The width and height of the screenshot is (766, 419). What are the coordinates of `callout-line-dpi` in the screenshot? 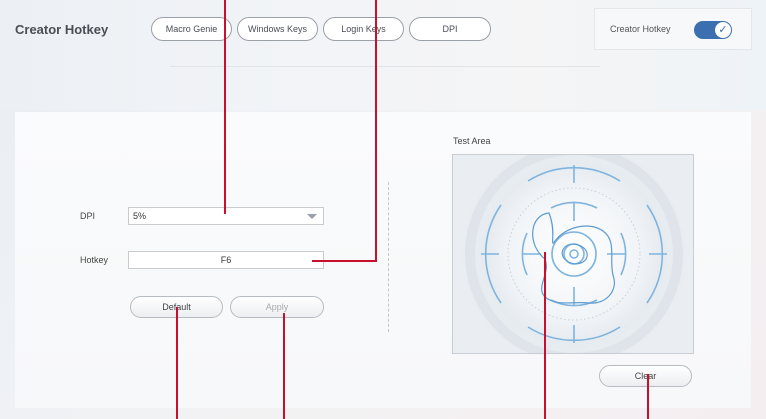 It's located at (225, 107).